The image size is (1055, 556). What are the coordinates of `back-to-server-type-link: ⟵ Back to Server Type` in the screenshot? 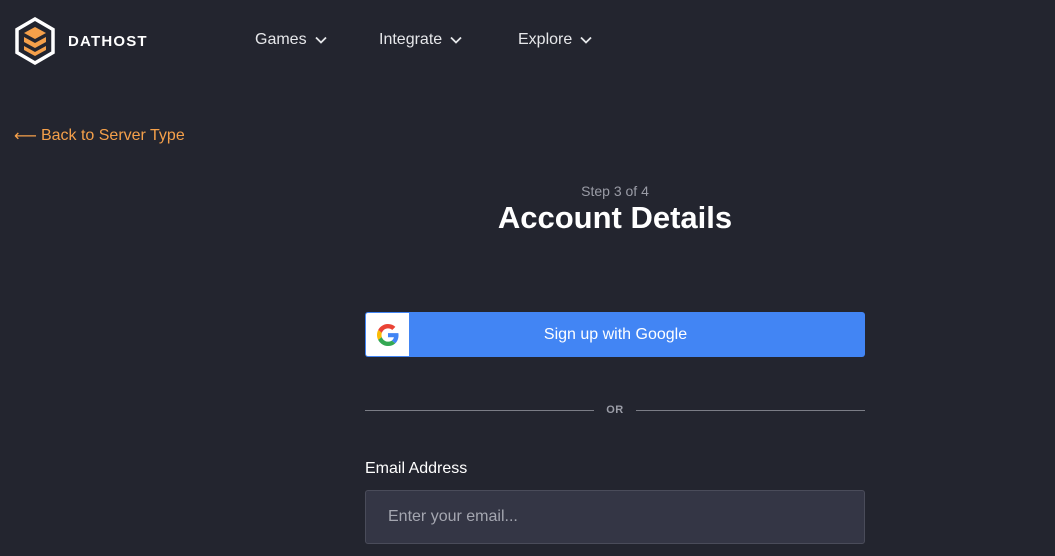 It's located at (99, 136).